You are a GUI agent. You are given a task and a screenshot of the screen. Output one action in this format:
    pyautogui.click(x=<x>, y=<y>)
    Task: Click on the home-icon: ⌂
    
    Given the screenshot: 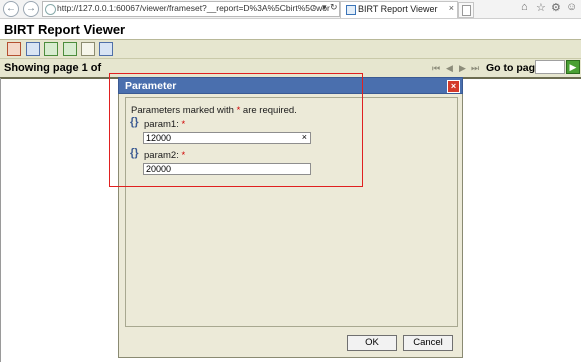 What is the action you would take?
    pyautogui.click(x=524, y=7)
    